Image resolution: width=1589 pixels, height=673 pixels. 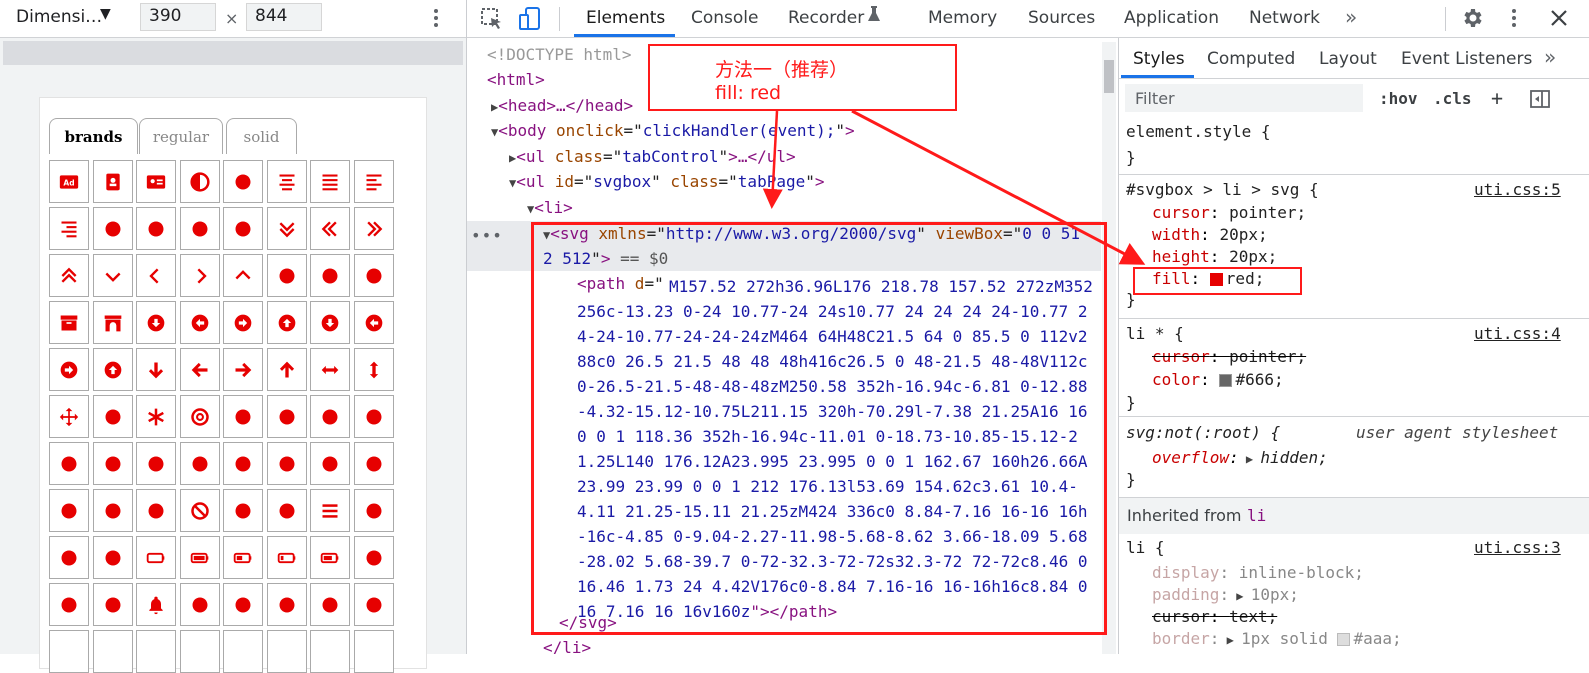 What do you see at coordinates (199, 181) in the screenshot?
I see `adjust-icon` at bounding box center [199, 181].